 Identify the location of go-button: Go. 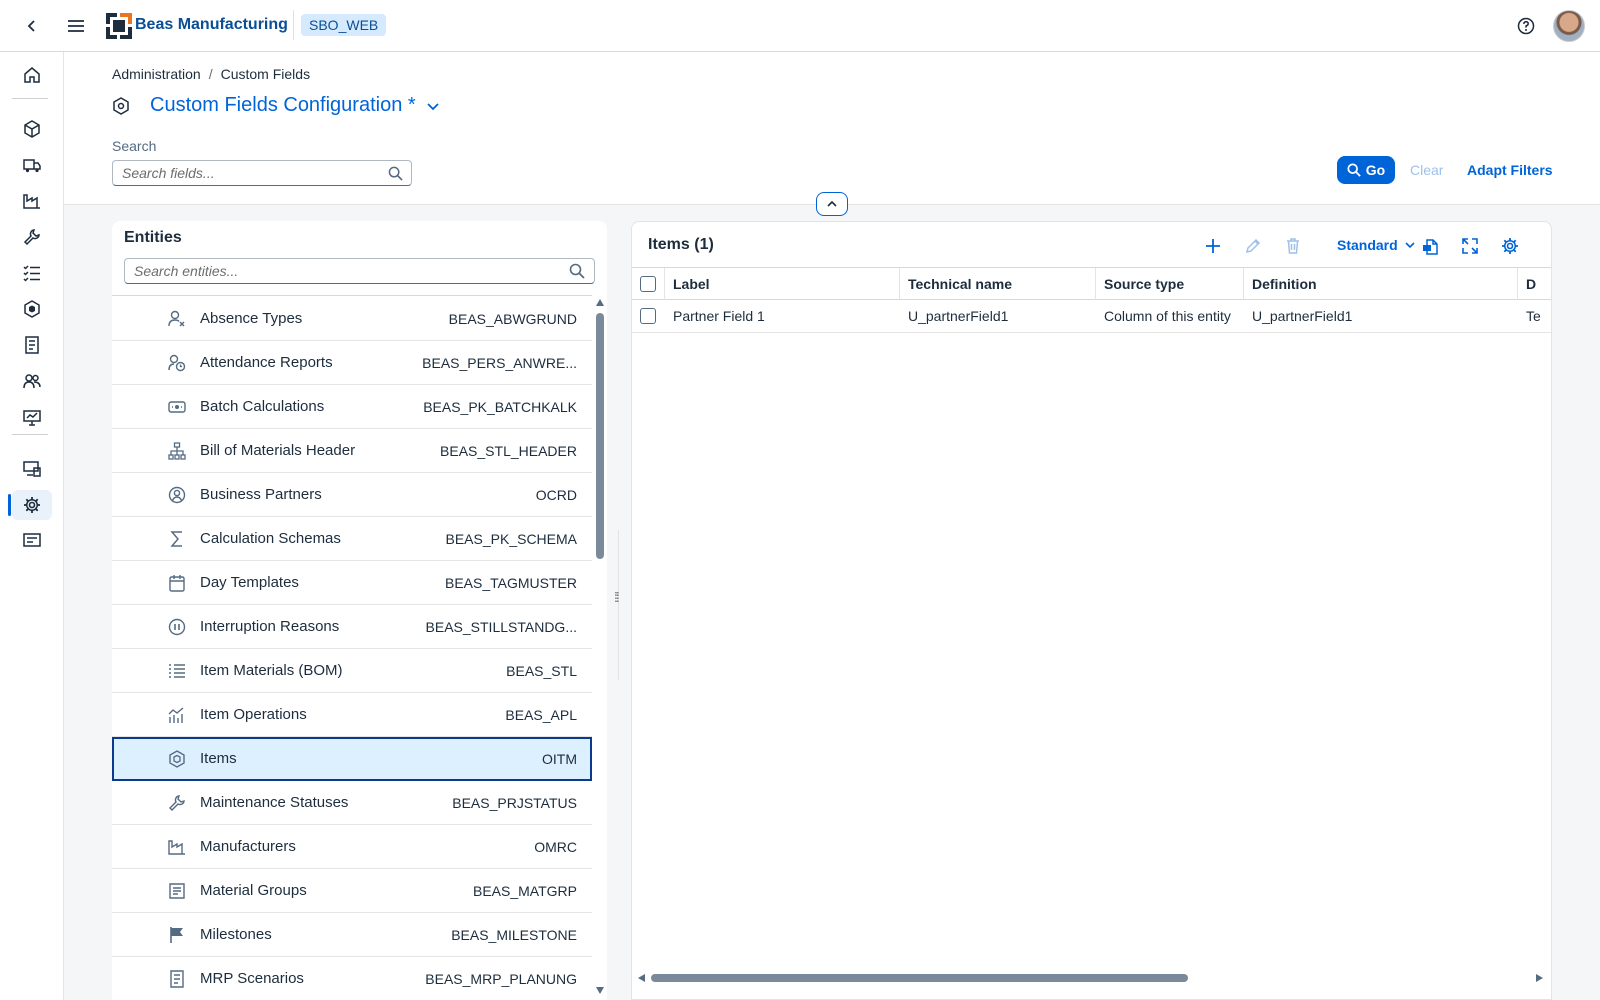
(1366, 170).